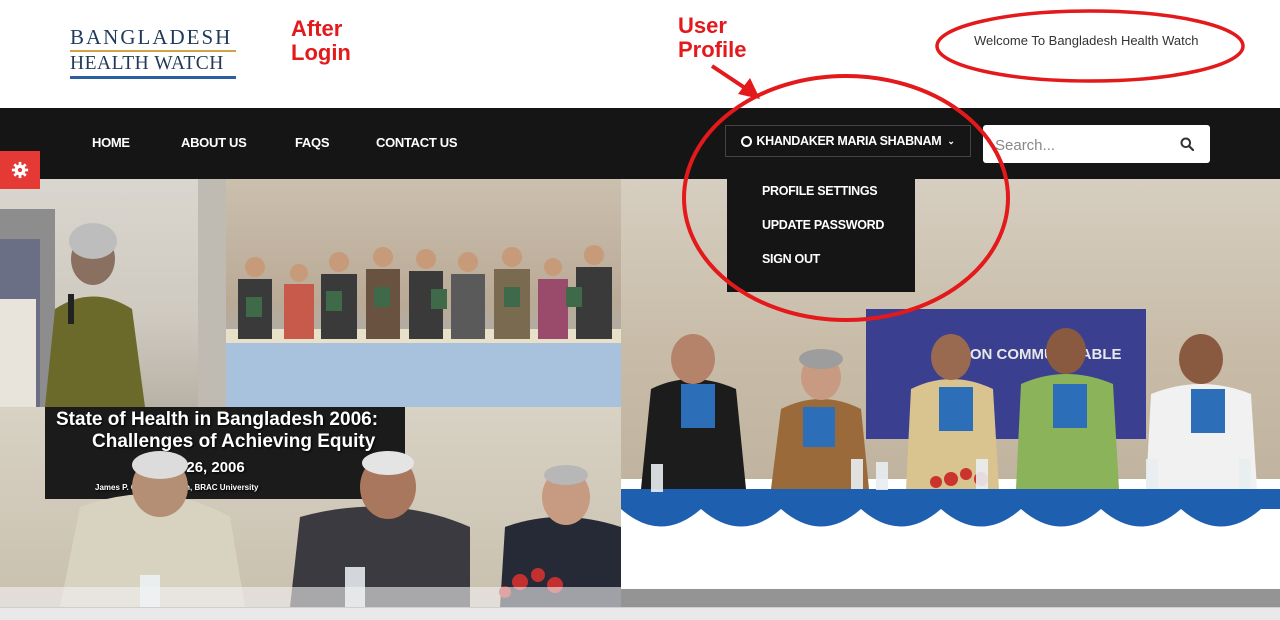 The image size is (1280, 620). I want to click on logo-line2: HEALTH WATCH, so click(147, 63).